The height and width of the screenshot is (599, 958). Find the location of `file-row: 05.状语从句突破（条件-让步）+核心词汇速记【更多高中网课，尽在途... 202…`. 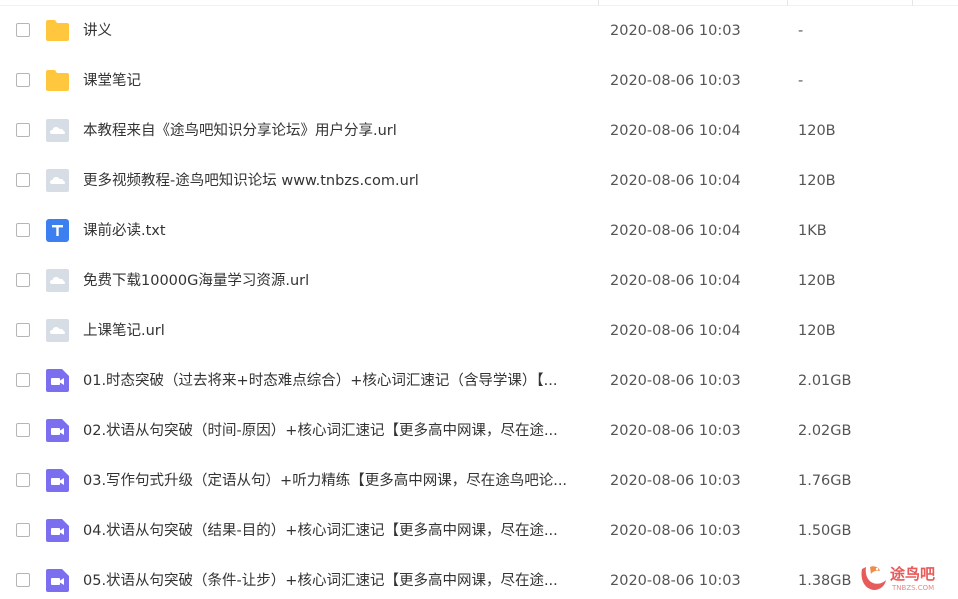

file-row: 05.状语从句突破（条件-让步）+核心词汇速记【更多高中网课，尽在途... 202… is located at coordinates (479, 576).